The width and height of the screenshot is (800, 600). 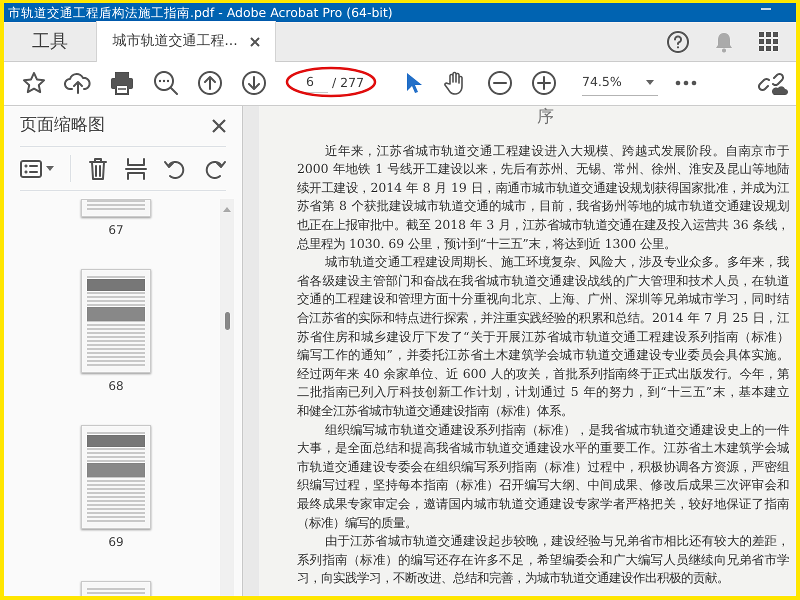 I want to click on trash-icon, so click(x=98, y=168).